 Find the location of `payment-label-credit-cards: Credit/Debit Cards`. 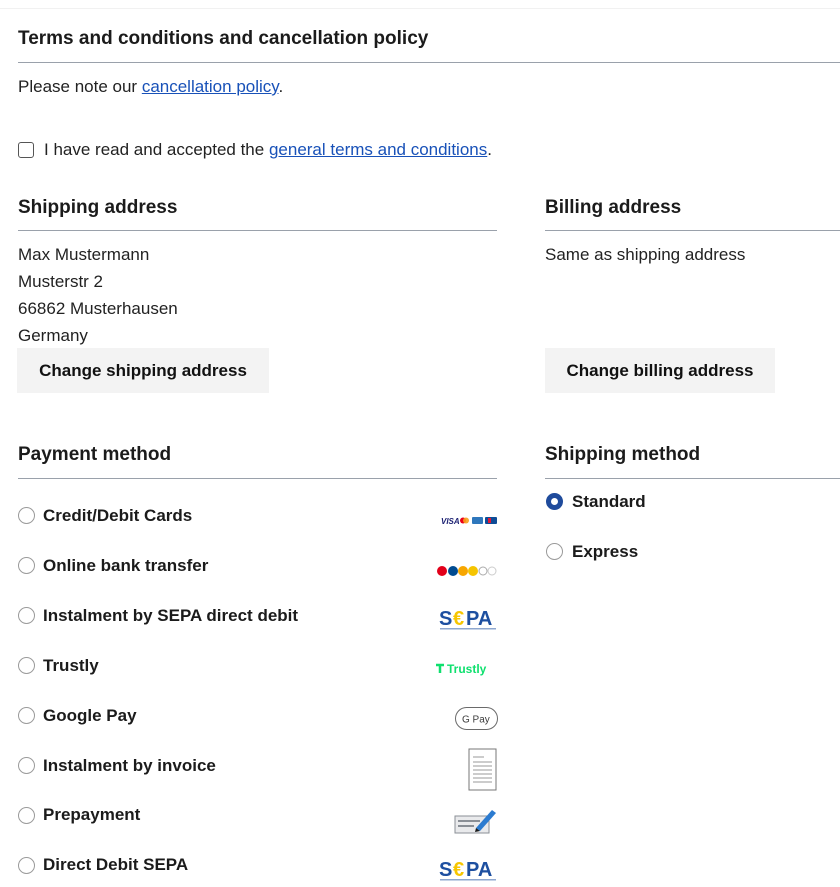

payment-label-credit-cards: Credit/Debit Cards is located at coordinates (117, 516).